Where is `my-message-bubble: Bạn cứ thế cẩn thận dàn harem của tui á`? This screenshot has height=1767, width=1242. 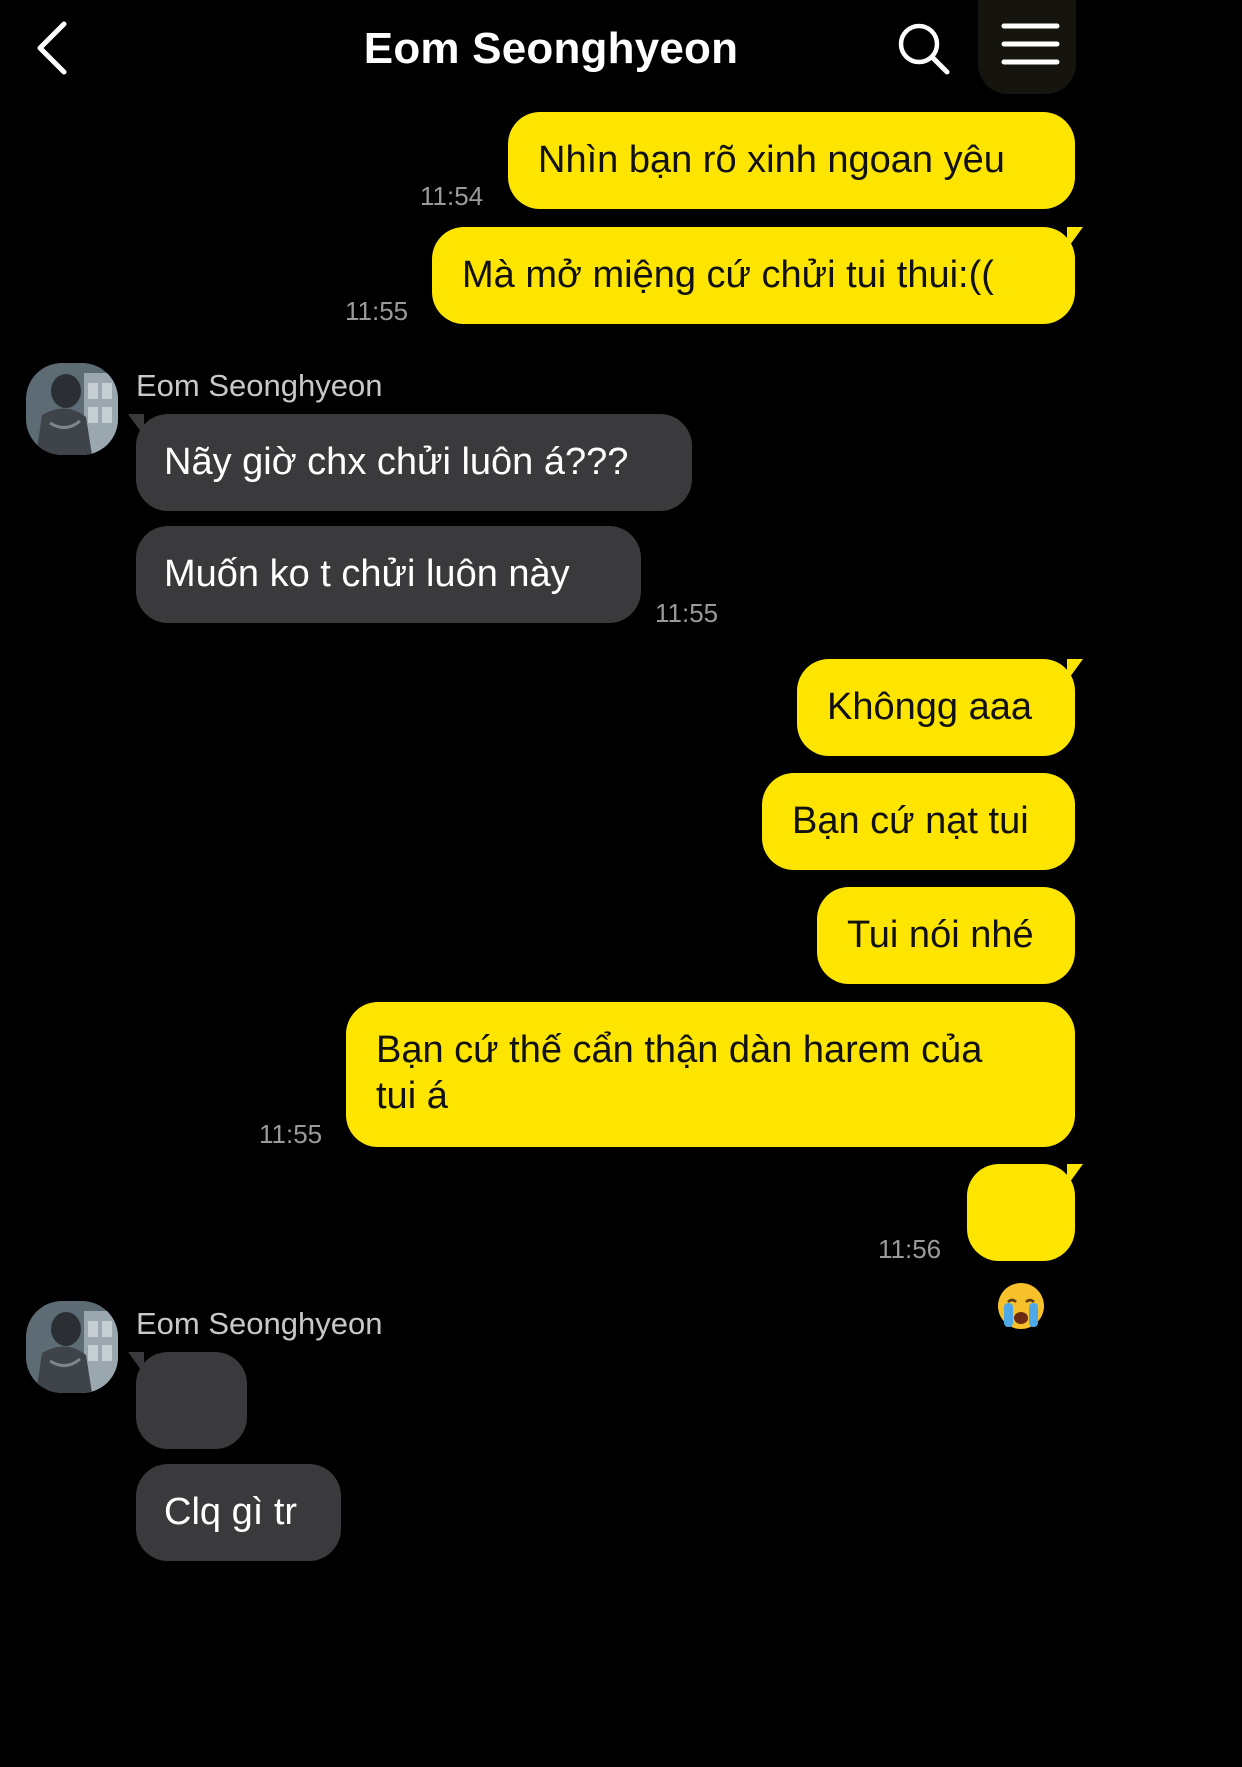
my-message-bubble: Bạn cứ thế cẩn thận dàn harem của tui á is located at coordinates (710, 1074).